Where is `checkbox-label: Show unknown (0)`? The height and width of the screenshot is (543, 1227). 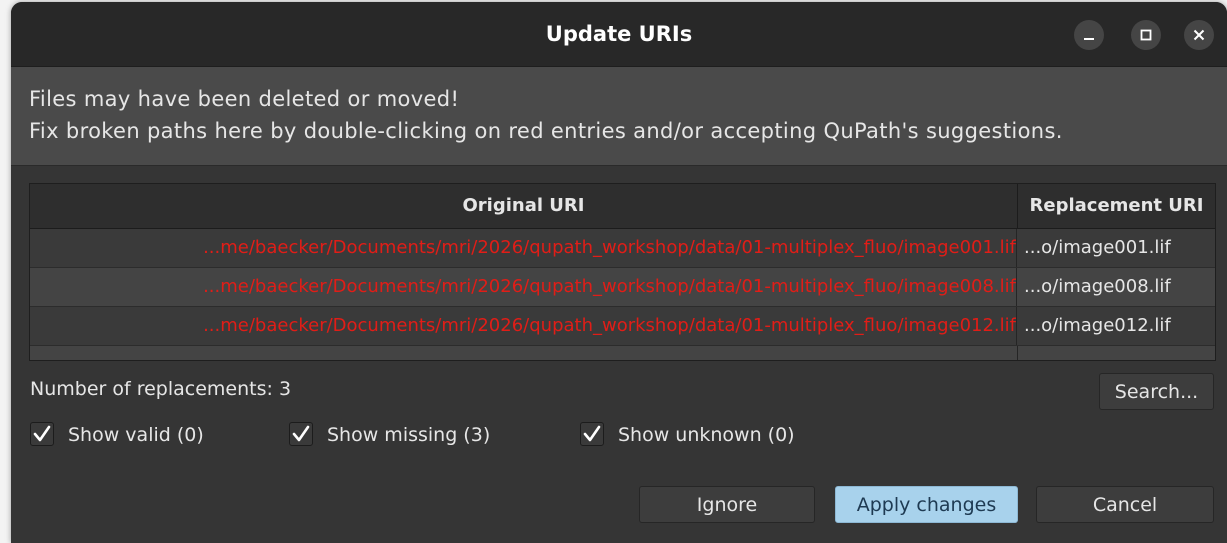 checkbox-label: Show unknown (0) is located at coordinates (706, 435).